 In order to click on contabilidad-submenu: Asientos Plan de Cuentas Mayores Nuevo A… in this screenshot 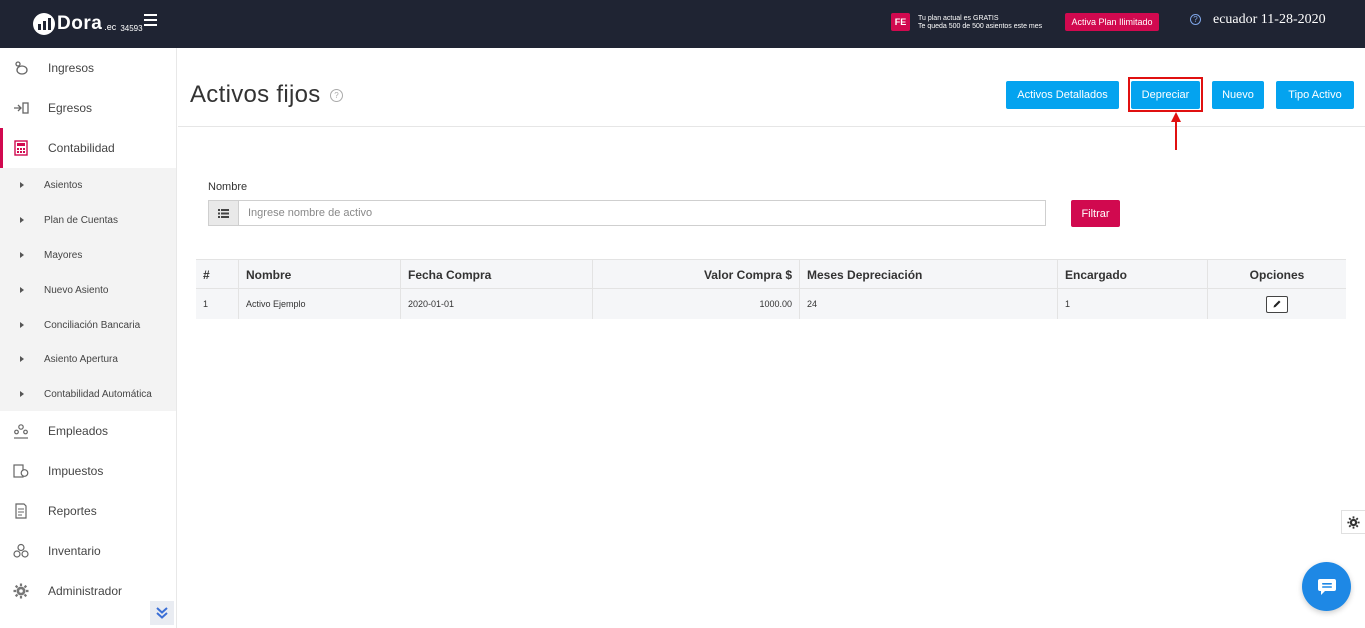, I will do `click(88, 289)`.